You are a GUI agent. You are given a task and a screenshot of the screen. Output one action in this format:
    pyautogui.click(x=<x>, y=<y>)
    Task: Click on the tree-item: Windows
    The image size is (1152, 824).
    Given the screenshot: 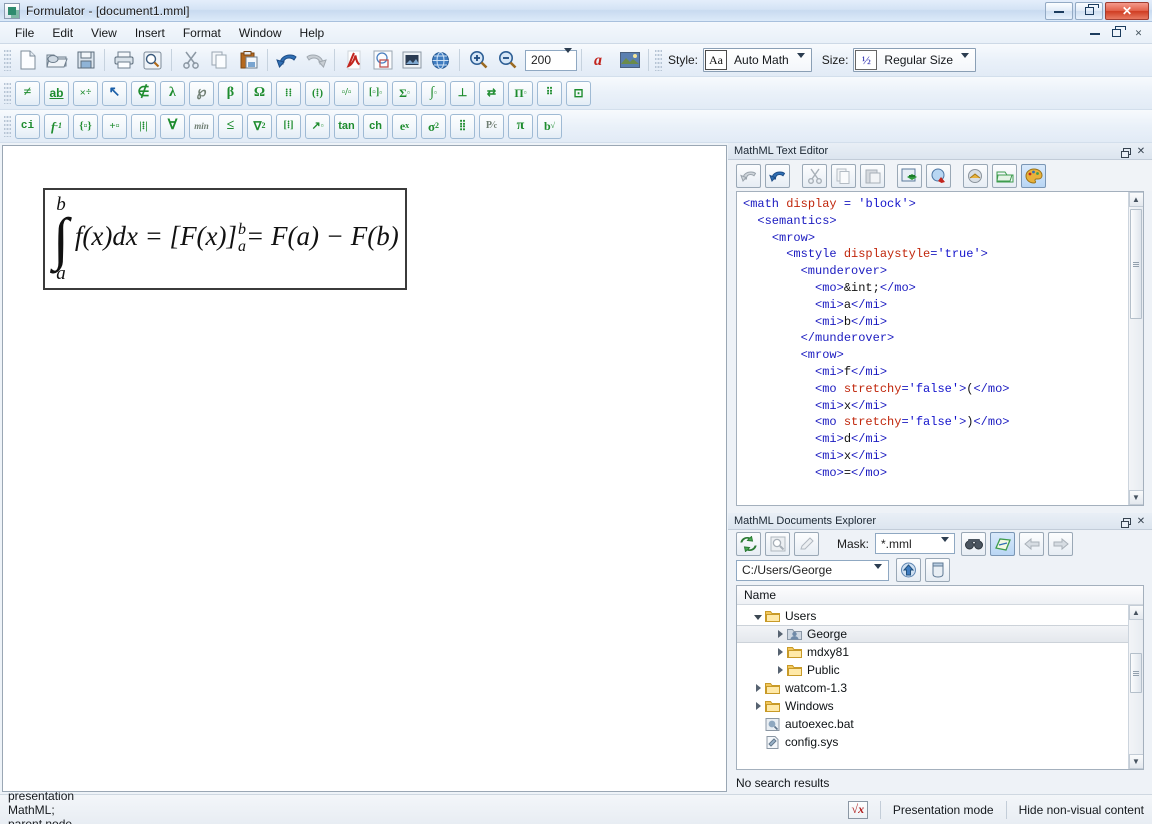 What is the action you would take?
    pyautogui.click(x=932, y=706)
    